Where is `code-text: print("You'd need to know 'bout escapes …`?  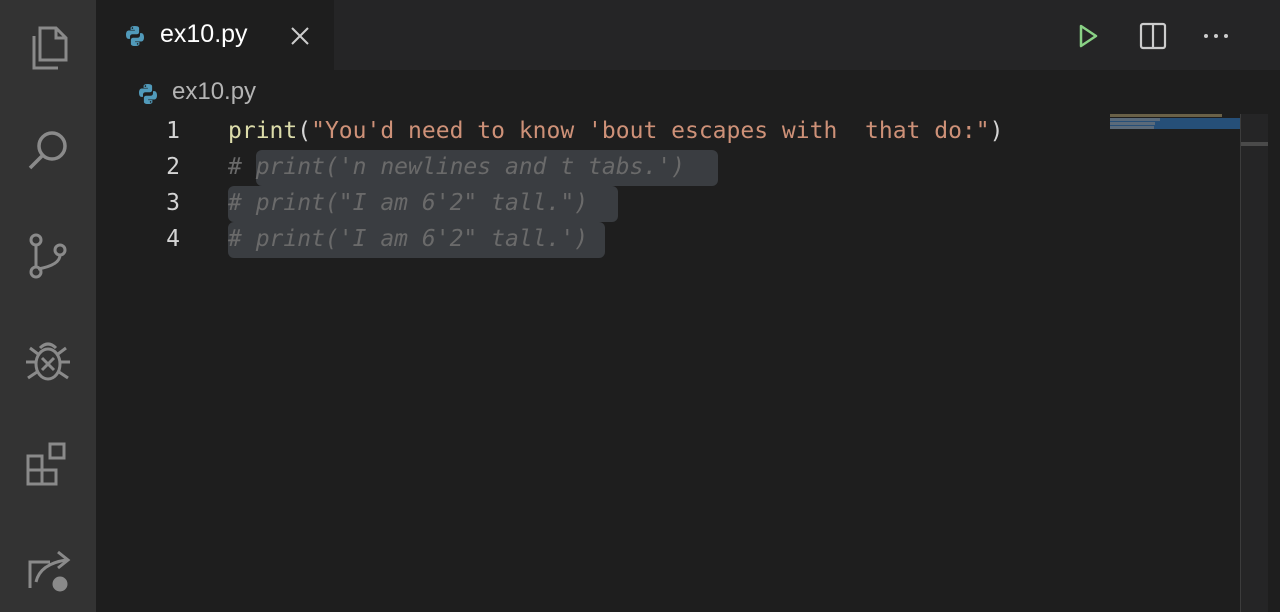
code-text: print("You'd need to know 'bout escapes … is located at coordinates (615, 131).